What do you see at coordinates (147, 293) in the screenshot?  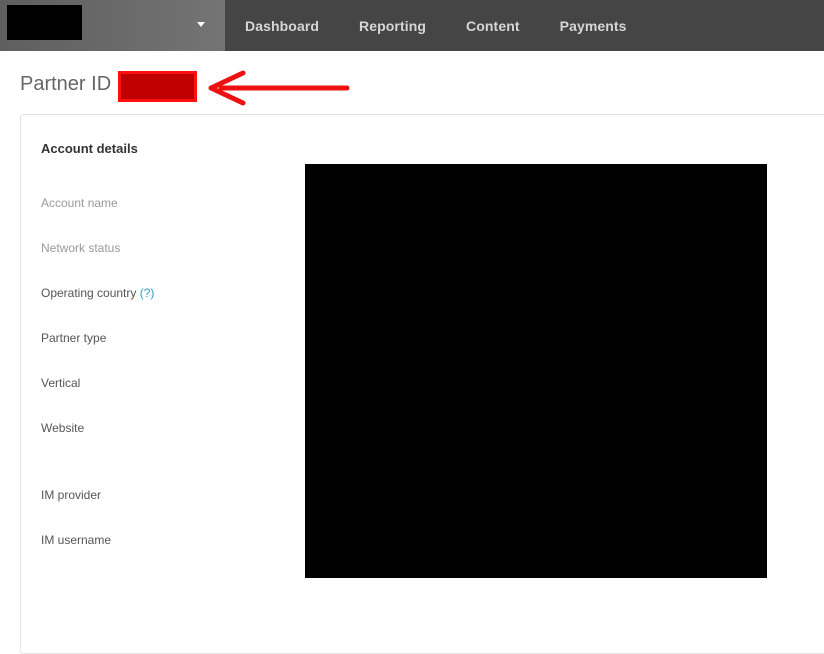 I see `operating-country-help-link: (?)` at bounding box center [147, 293].